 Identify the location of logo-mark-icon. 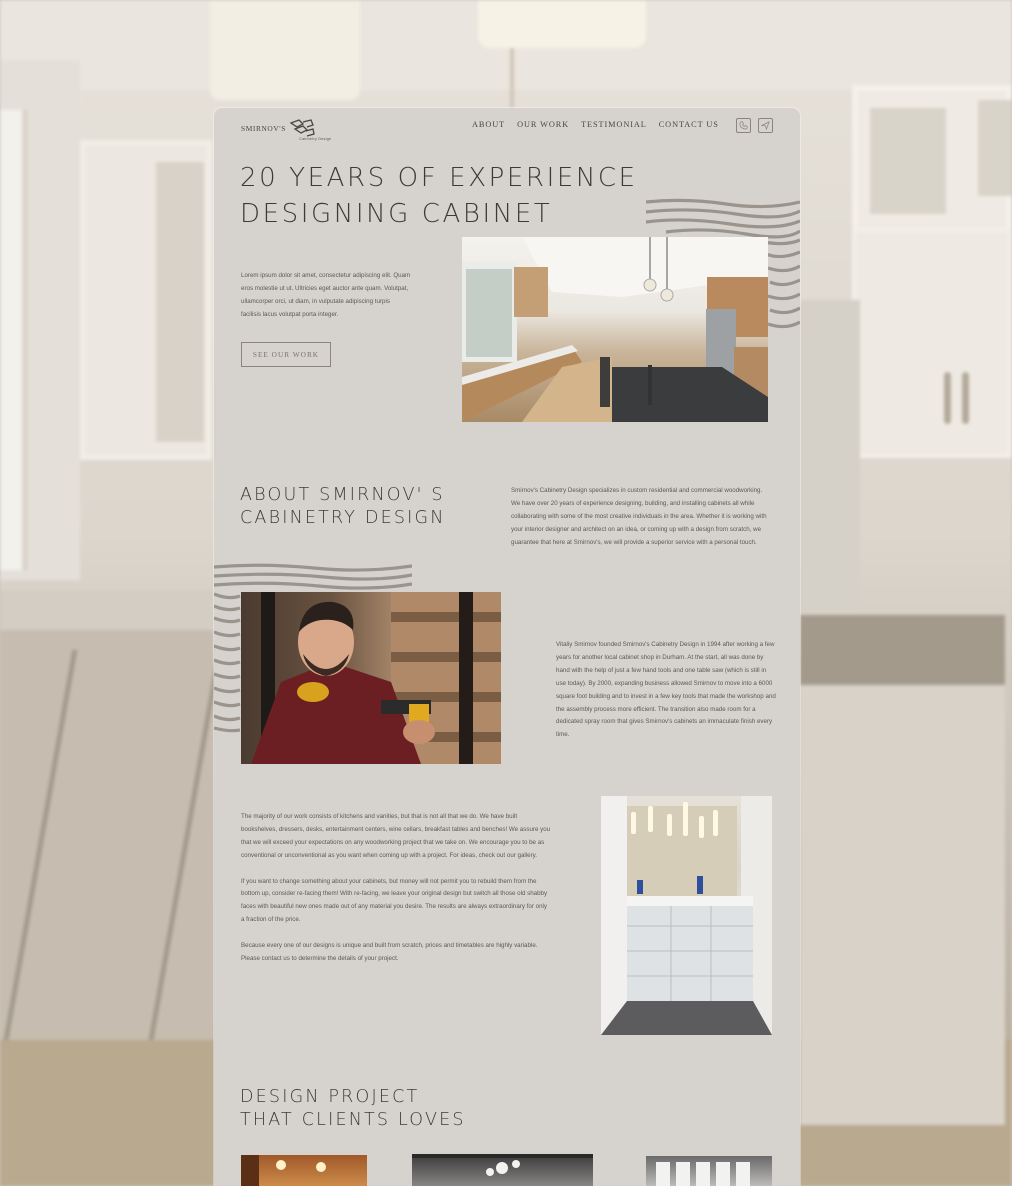
(302, 128).